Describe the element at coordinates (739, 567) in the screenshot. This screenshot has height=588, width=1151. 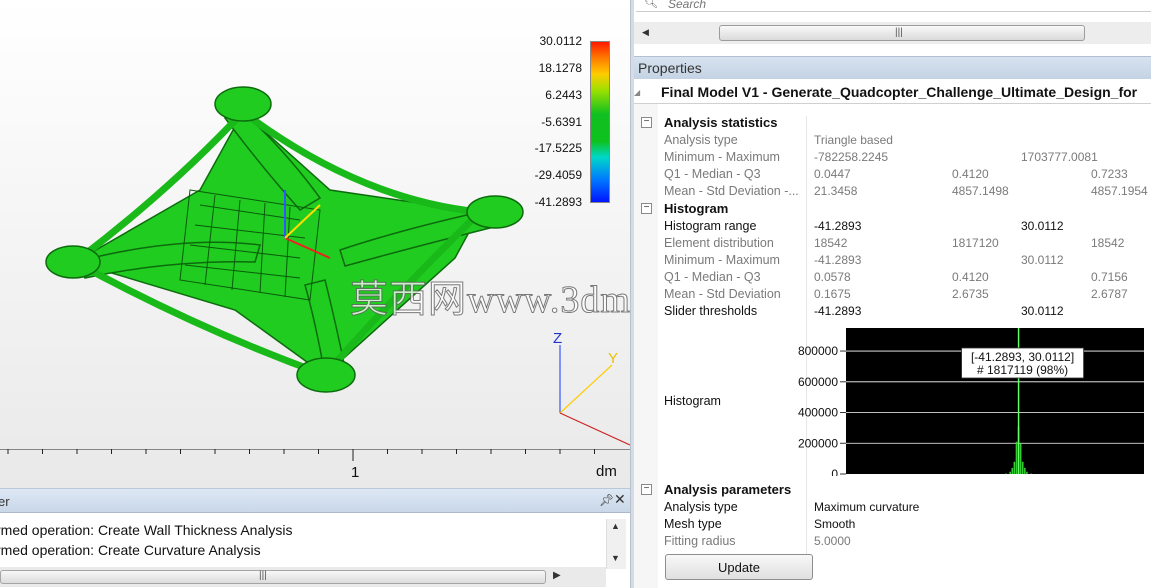
I see `update-button: Update` at that location.